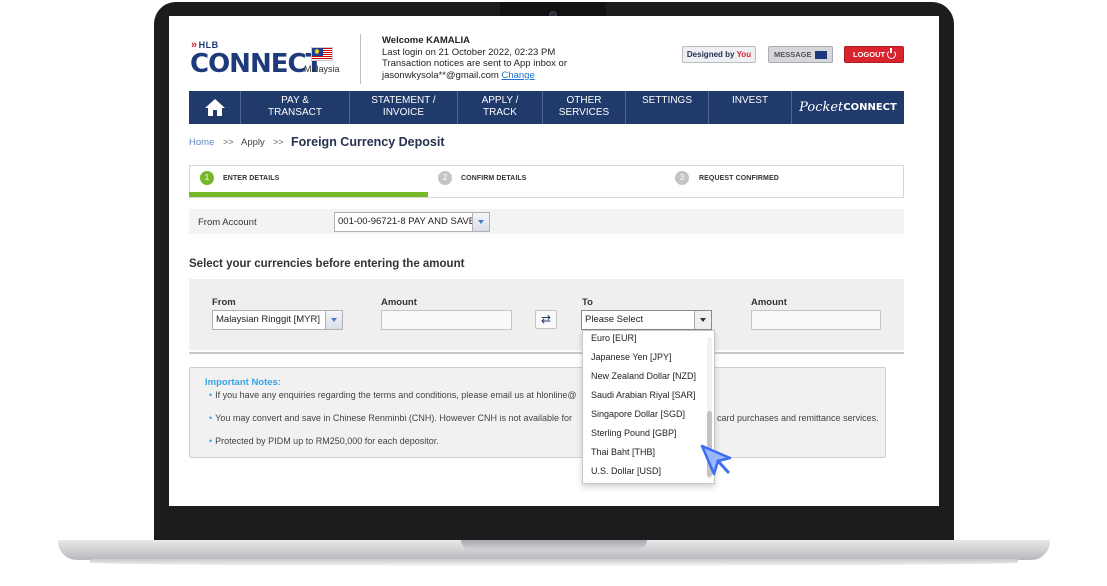 The image size is (1107, 586). What do you see at coordinates (798, 418) in the screenshot?
I see `note-text-tail: card purchases and remittance services.` at bounding box center [798, 418].